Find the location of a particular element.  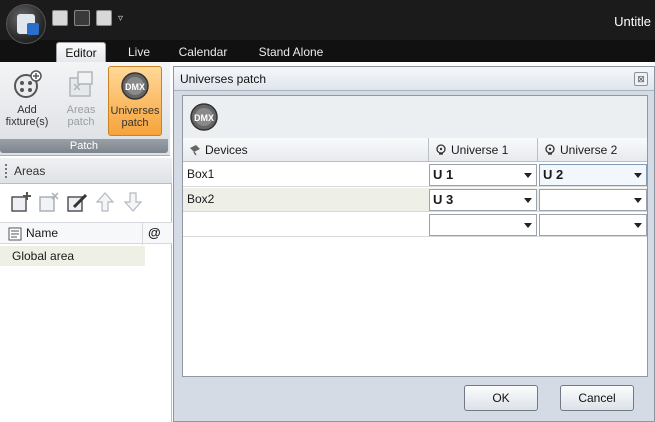

areas-patch-label: Areas patch is located at coordinates (81, 116).